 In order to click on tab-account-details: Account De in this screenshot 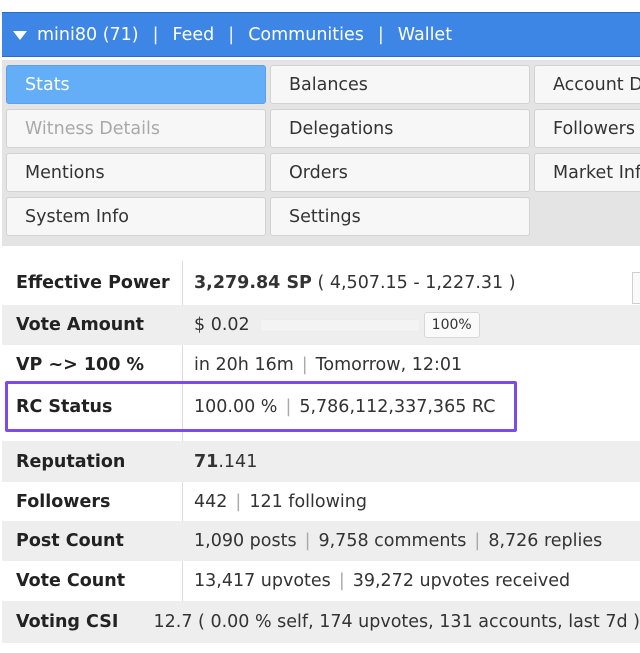, I will do `click(587, 84)`.